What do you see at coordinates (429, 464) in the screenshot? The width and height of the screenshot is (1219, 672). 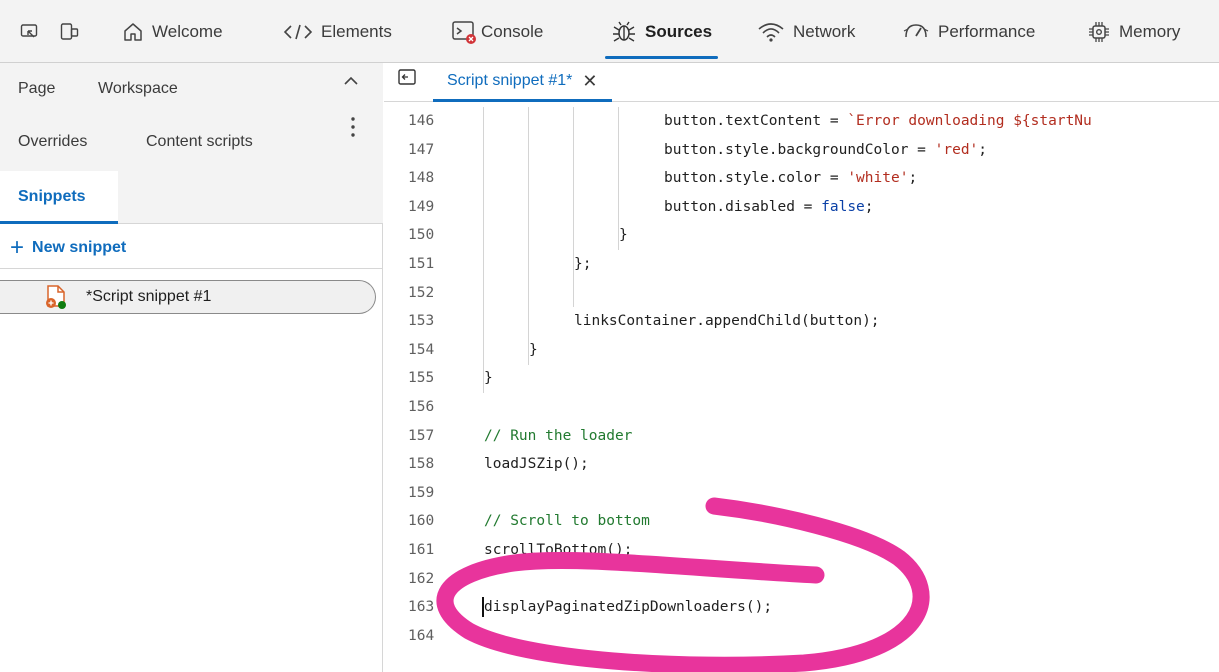 I see `line-number: 158` at bounding box center [429, 464].